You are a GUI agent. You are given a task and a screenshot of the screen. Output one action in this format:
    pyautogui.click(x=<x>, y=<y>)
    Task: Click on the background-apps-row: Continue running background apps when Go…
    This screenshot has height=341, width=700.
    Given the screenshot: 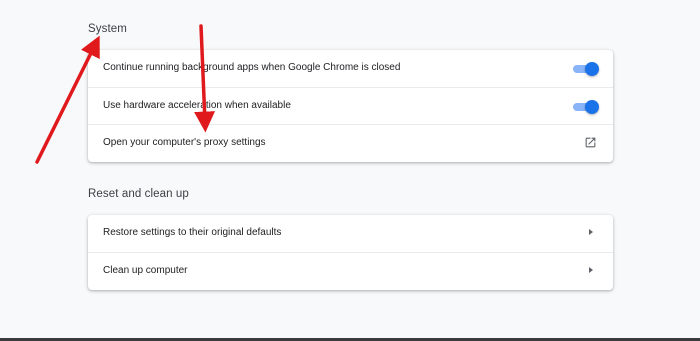 What is the action you would take?
    pyautogui.click(x=350, y=68)
    